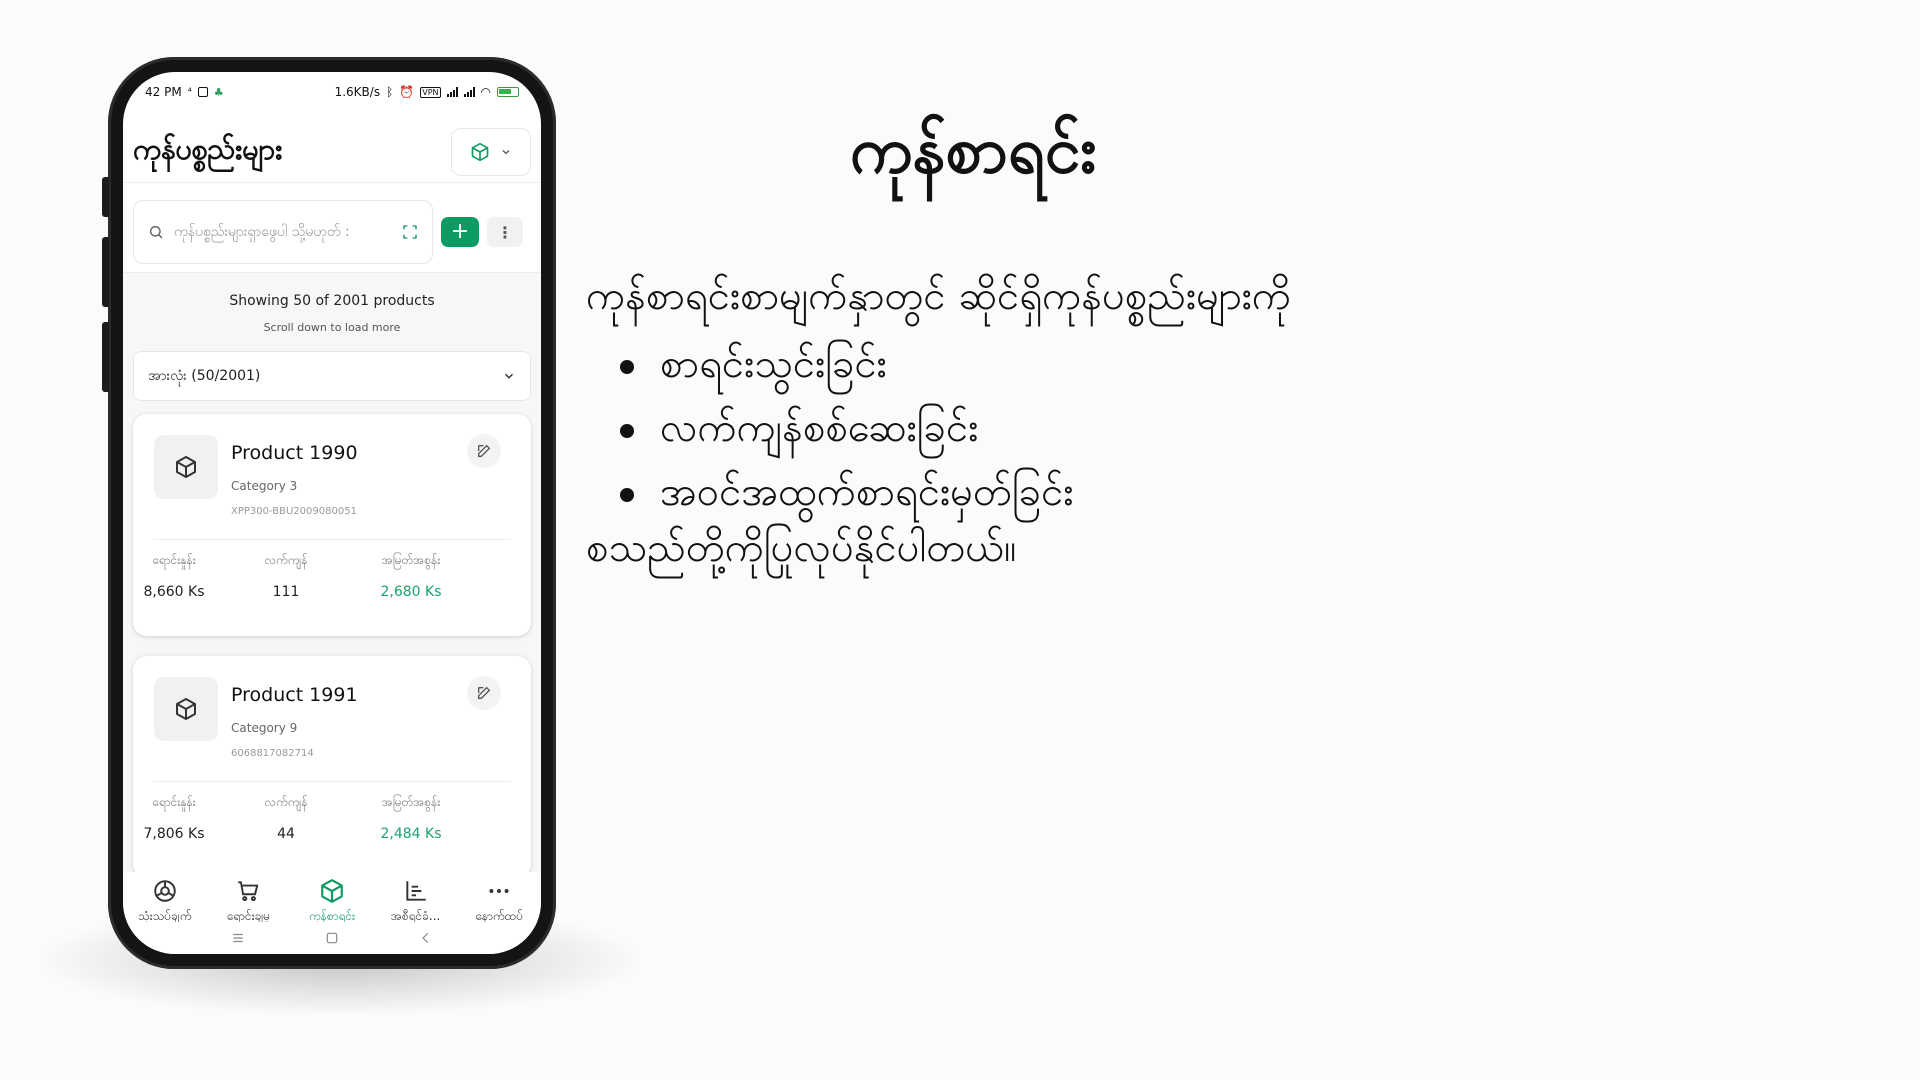  Describe the element at coordinates (156, 232) in the screenshot. I see `search-icon` at that location.